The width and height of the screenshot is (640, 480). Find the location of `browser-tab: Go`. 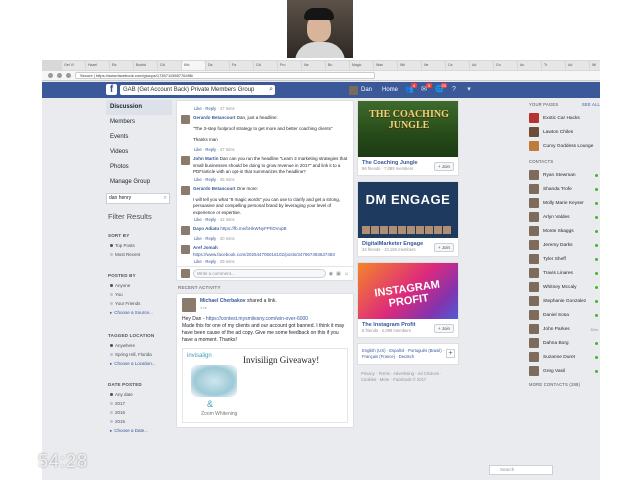

browser-tab: Go is located at coordinates (505, 65).